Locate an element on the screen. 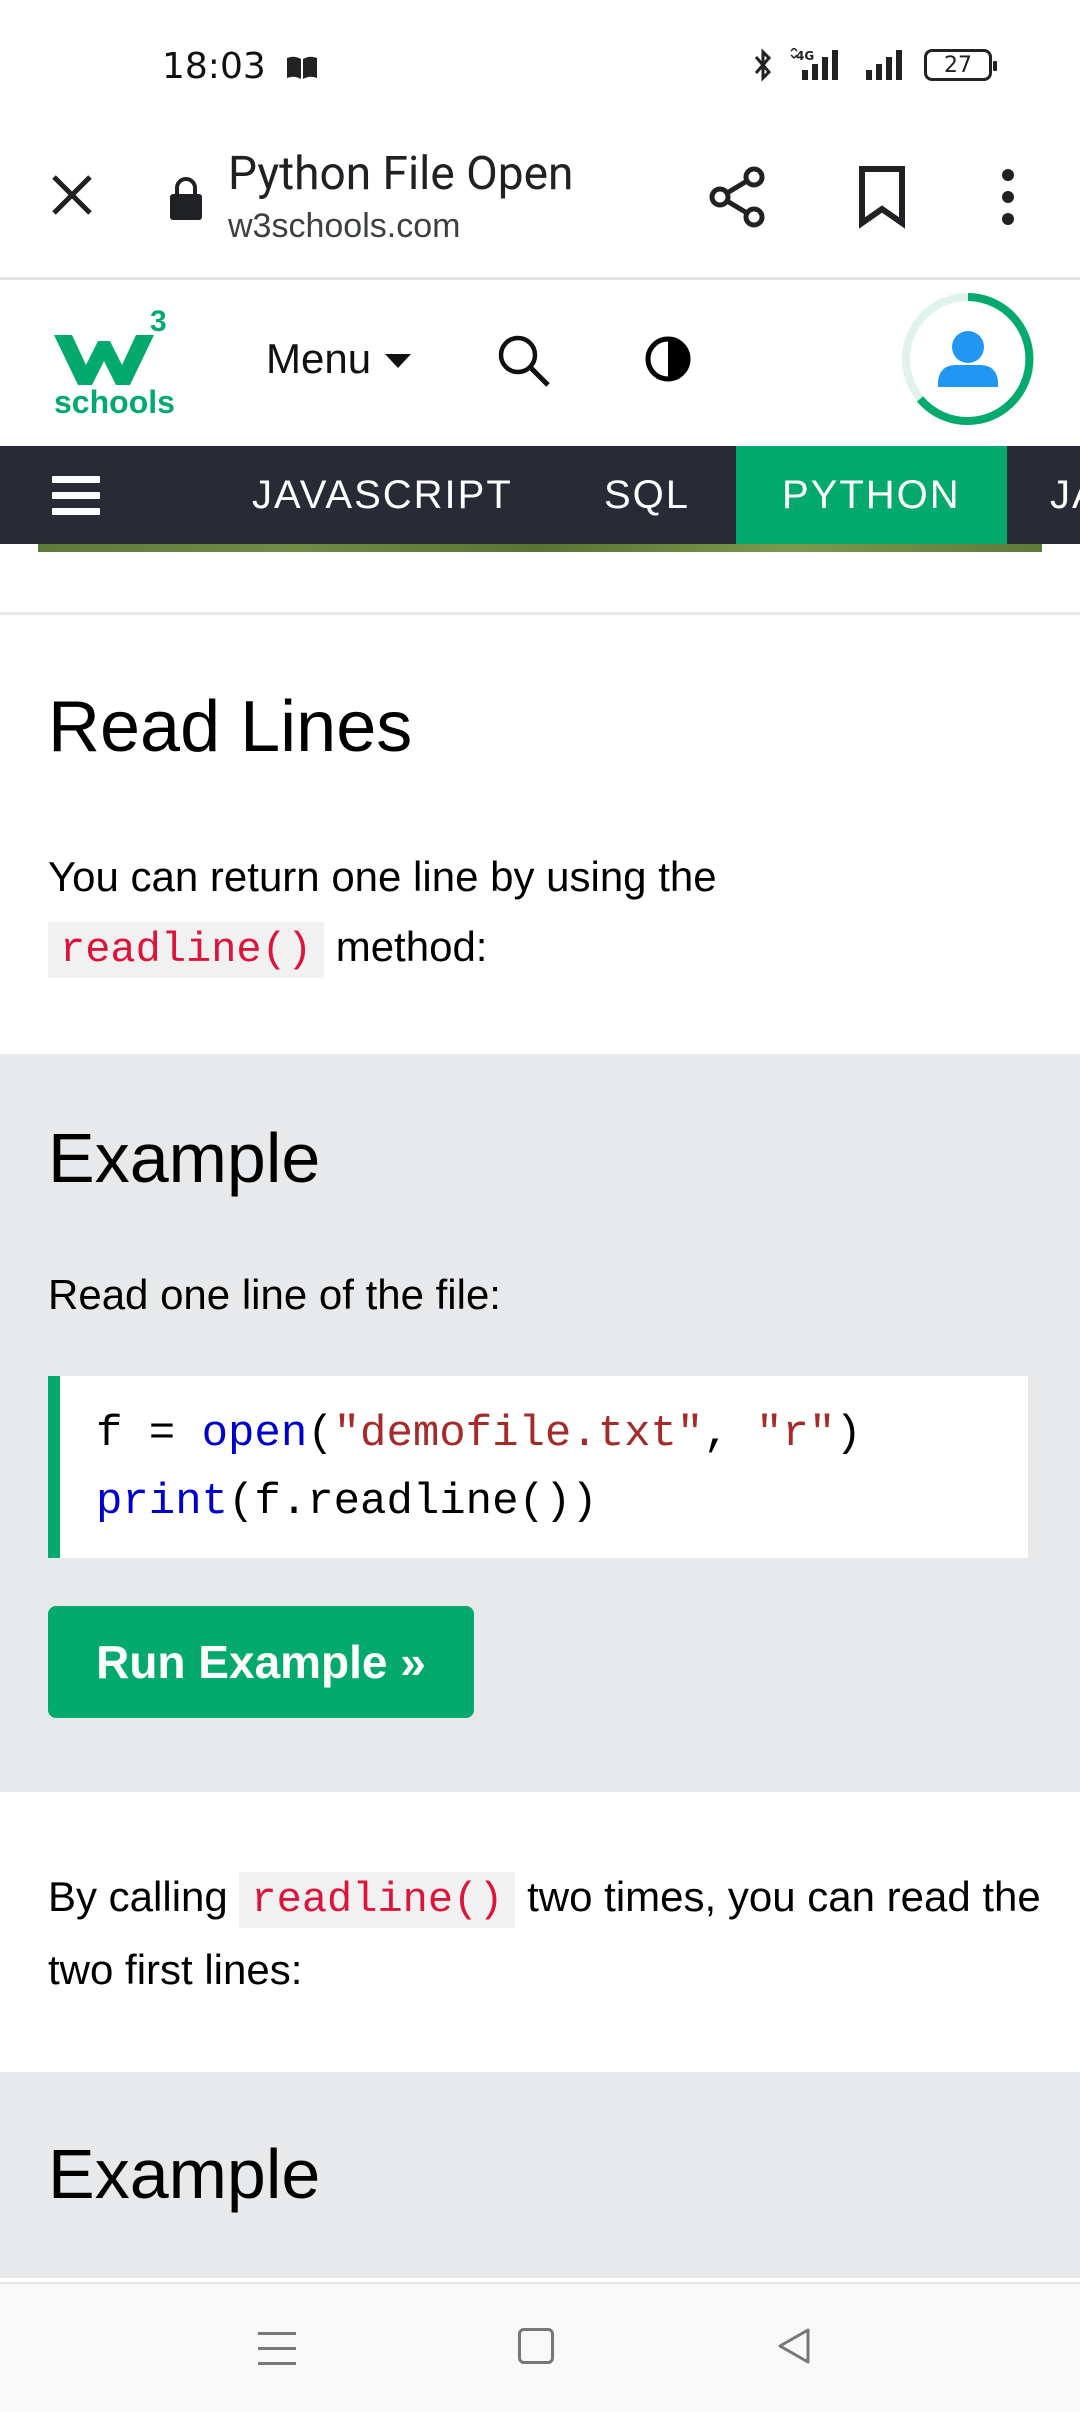  divider is located at coordinates (540, 613).